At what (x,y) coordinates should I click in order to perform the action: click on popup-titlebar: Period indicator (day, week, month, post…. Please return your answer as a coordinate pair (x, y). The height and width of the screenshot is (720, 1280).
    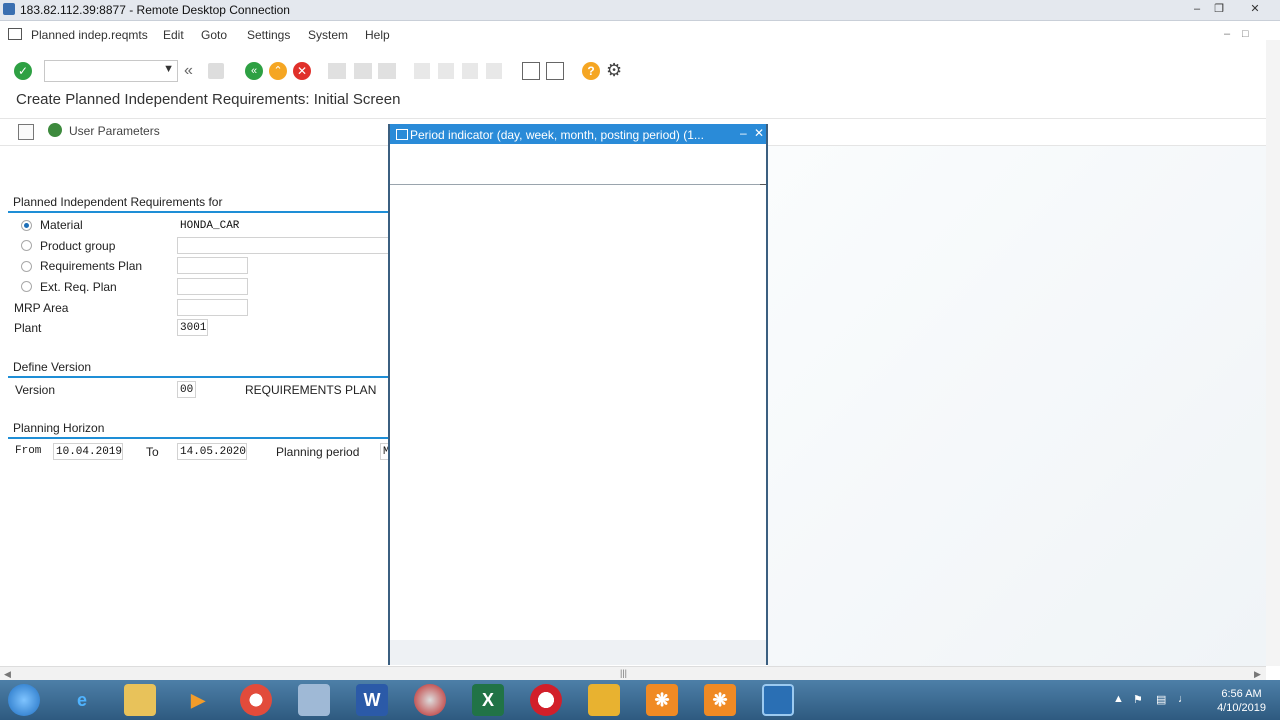
    Looking at the image, I should click on (578, 134).